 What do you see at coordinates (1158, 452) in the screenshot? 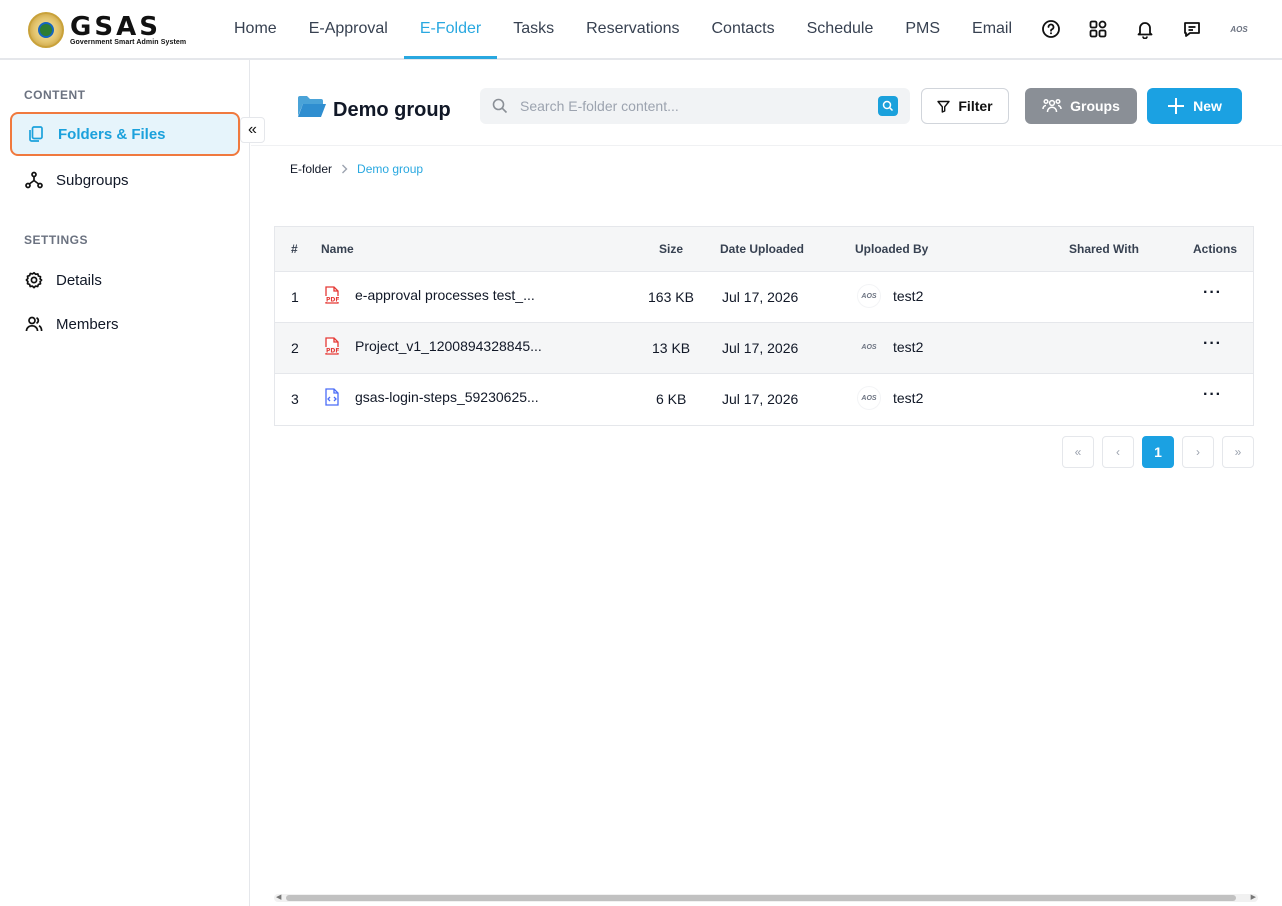
I see `page-1-button: 1` at bounding box center [1158, 452].